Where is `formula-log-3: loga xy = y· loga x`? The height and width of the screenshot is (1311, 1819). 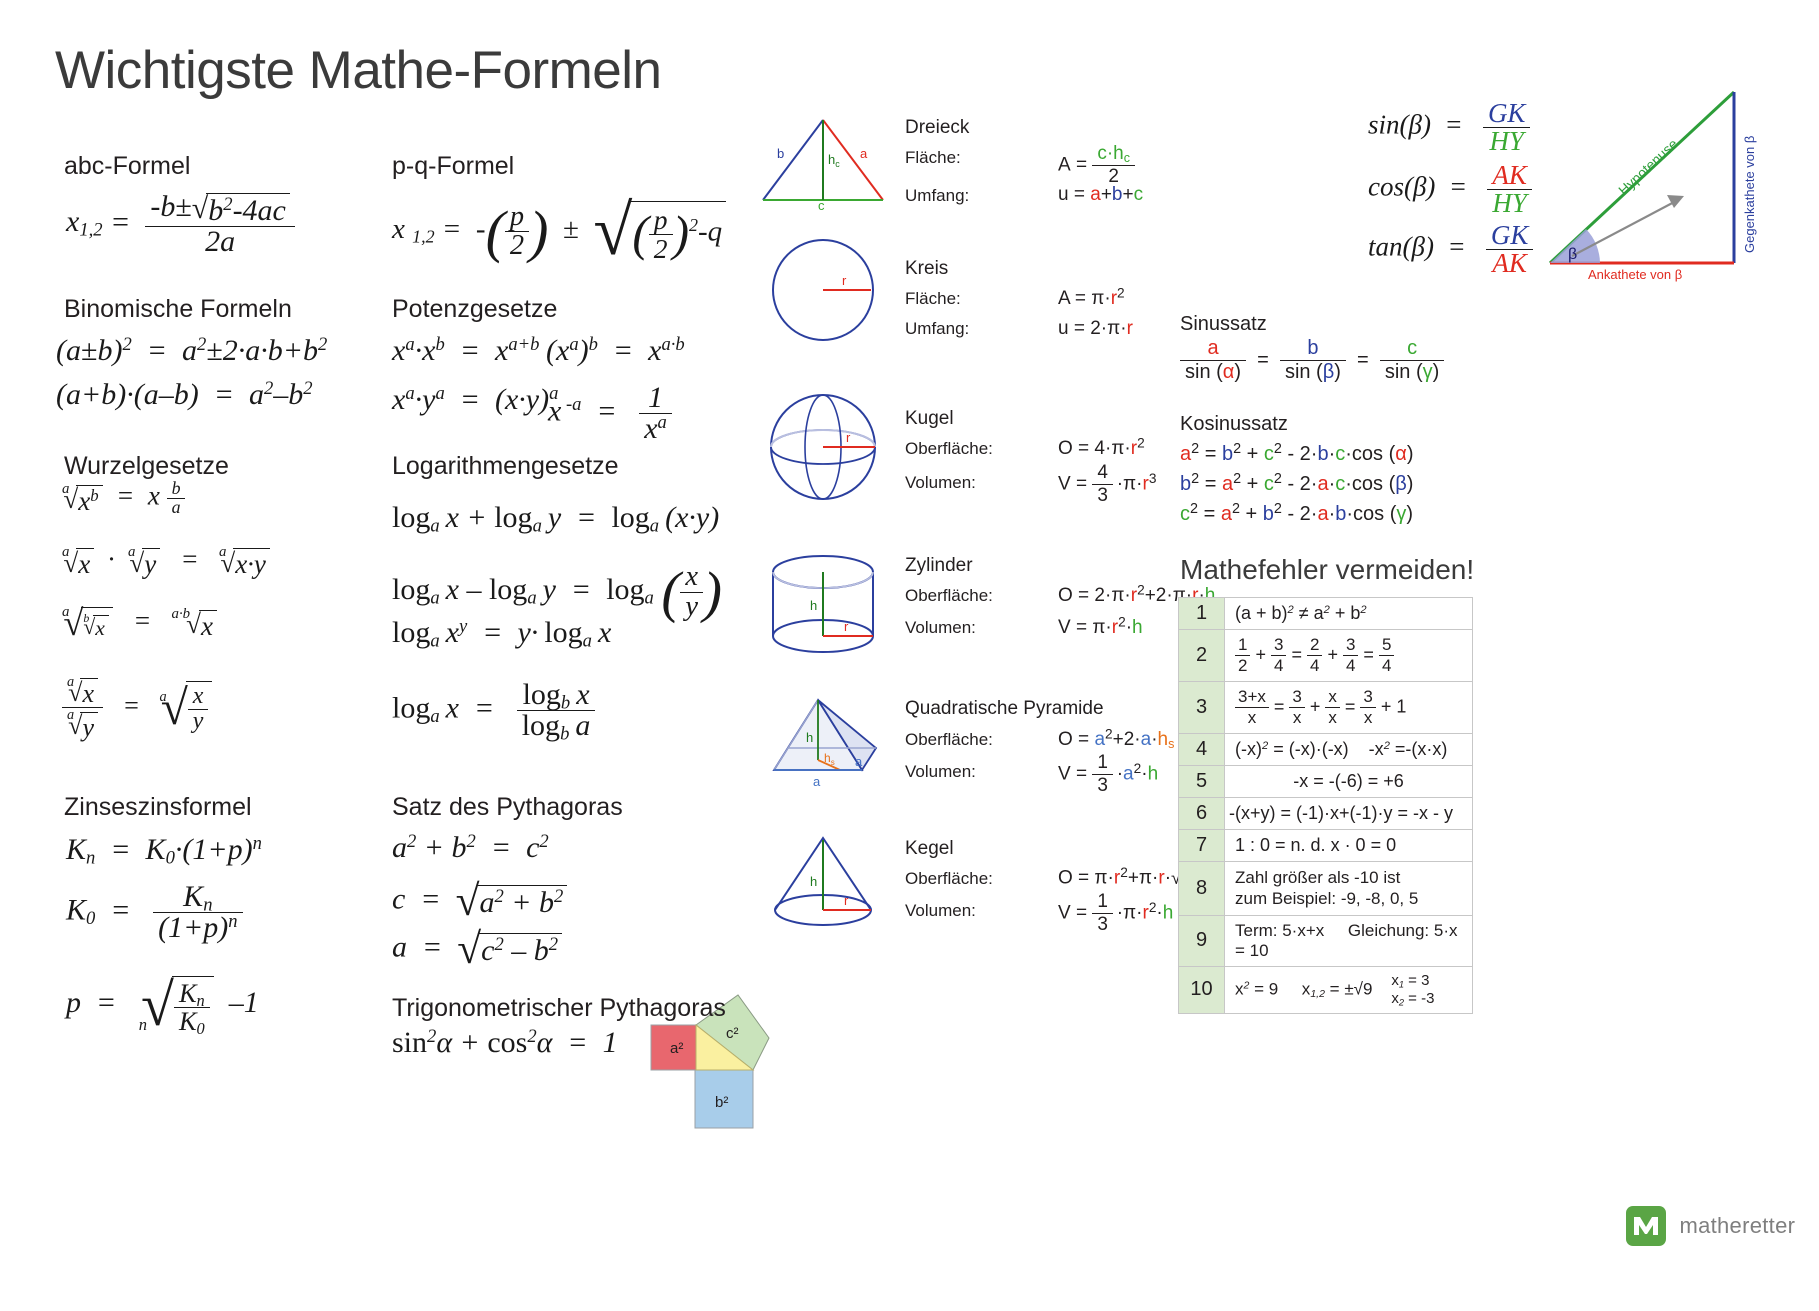
formula-log-3: loga xy = y· loga x is located at coordinates (502, 633).